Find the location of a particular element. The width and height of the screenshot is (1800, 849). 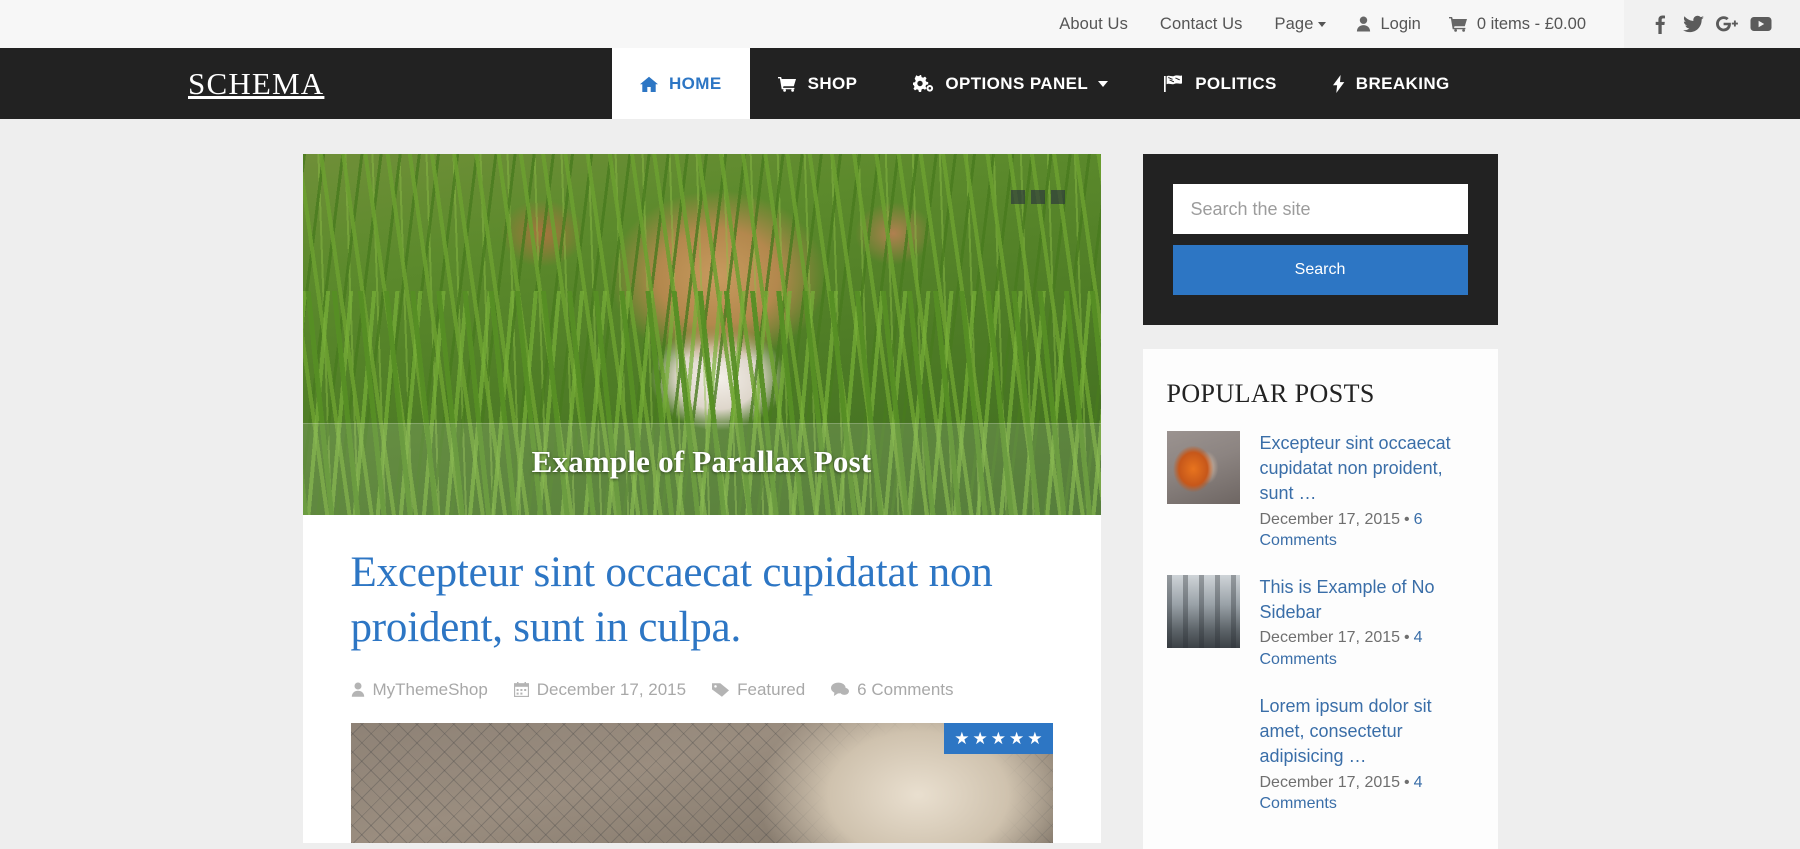

search-widget: Search is located at coordinates (1320, 239).